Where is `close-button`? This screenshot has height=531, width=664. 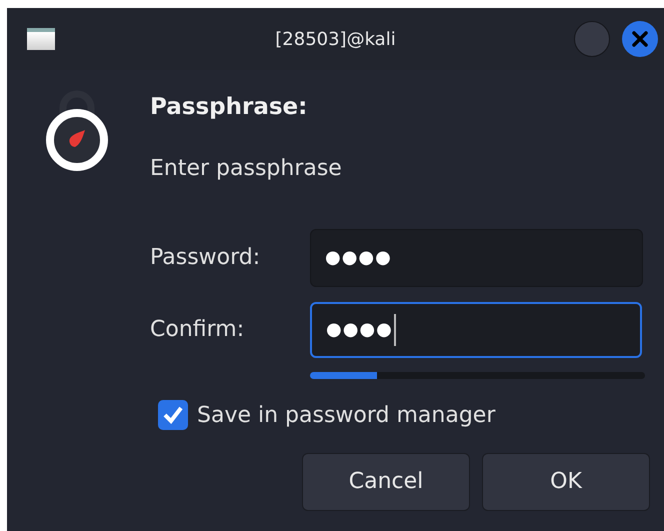
close-button is located at coordinates (640, 39).